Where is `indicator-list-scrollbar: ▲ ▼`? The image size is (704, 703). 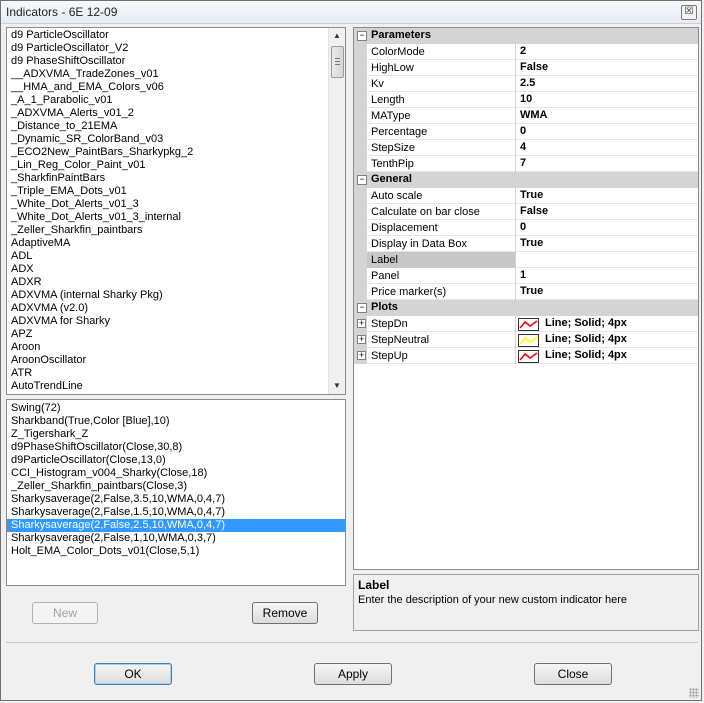 indicator-list-scrollbar: ▲ ▼ is located at coordinates (336, 211).